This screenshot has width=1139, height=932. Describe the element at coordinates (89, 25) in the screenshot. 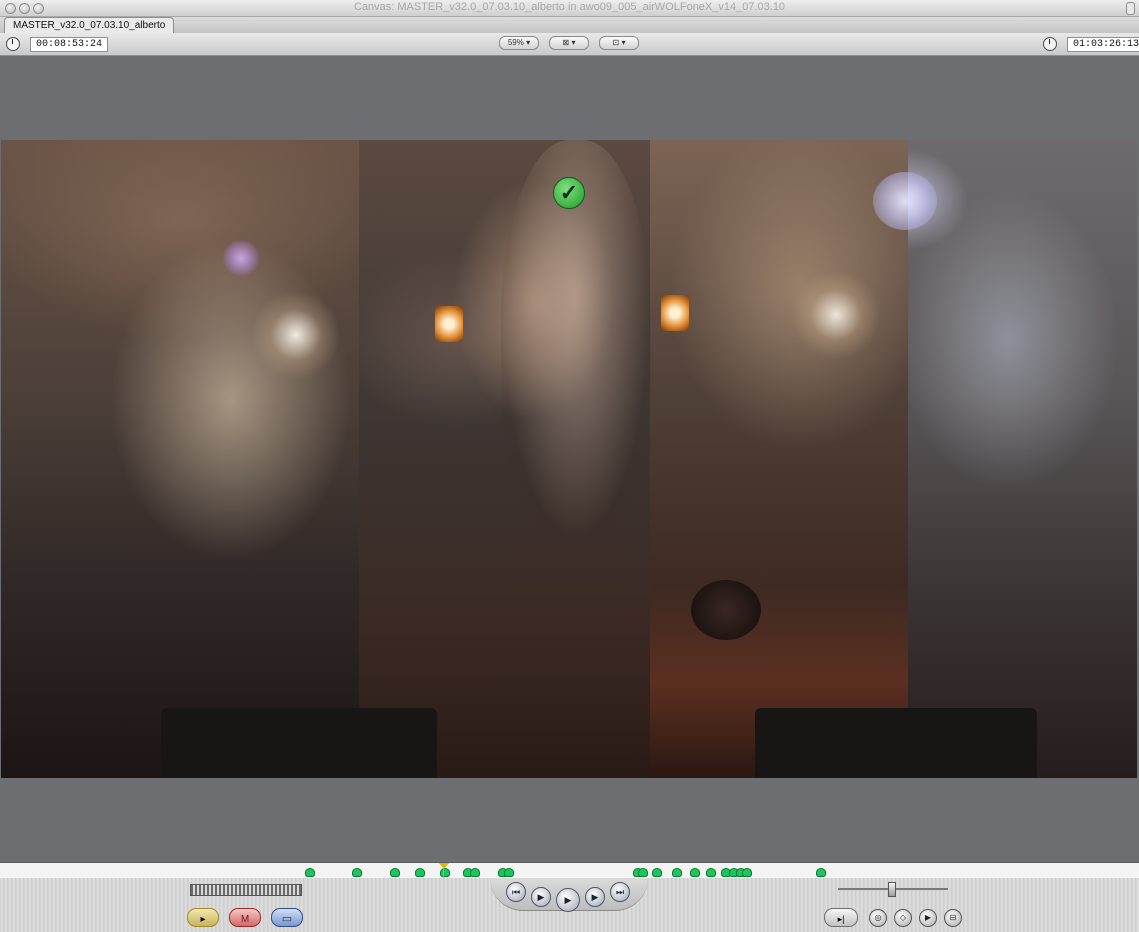

I see `tab-sequence: MASTER_v32.0_07.03.10_alberto` at that location.